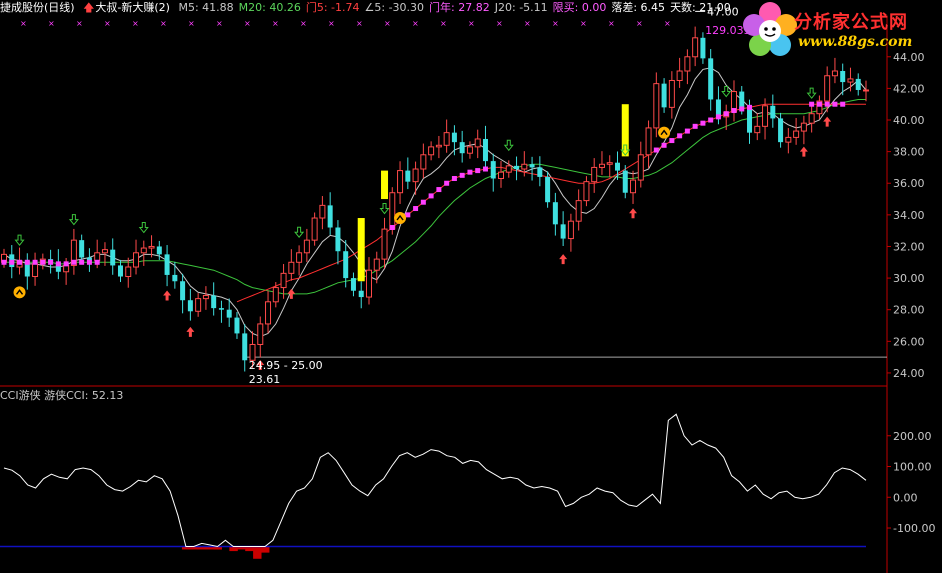 The width and height of the screenshot is (942, 573). What do you see at coordinates (19, 292) in the screenshot?
I see `signal-badge-icon` at bounding box center [19, 292].